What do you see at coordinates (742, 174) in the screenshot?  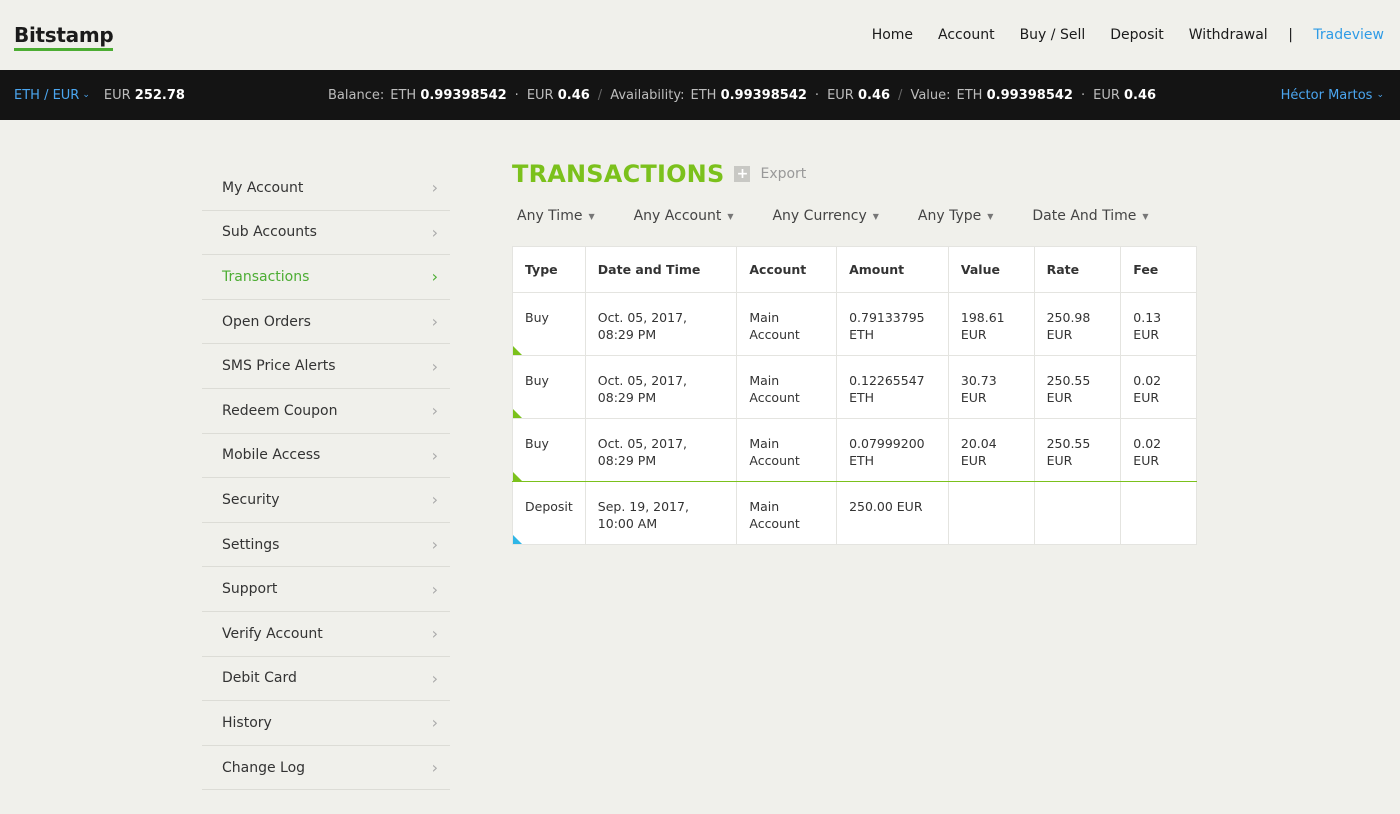 I see `plus-icon: +` at bounding box center [742, 174].